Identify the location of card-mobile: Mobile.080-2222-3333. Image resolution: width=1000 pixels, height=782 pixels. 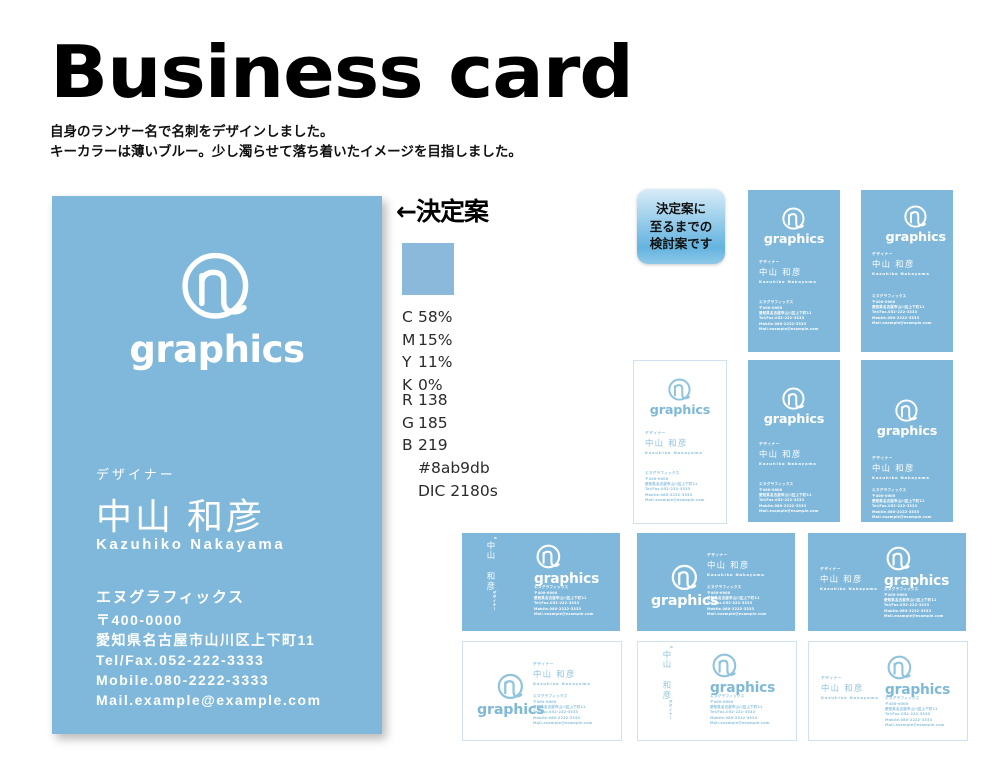
(183, 679).